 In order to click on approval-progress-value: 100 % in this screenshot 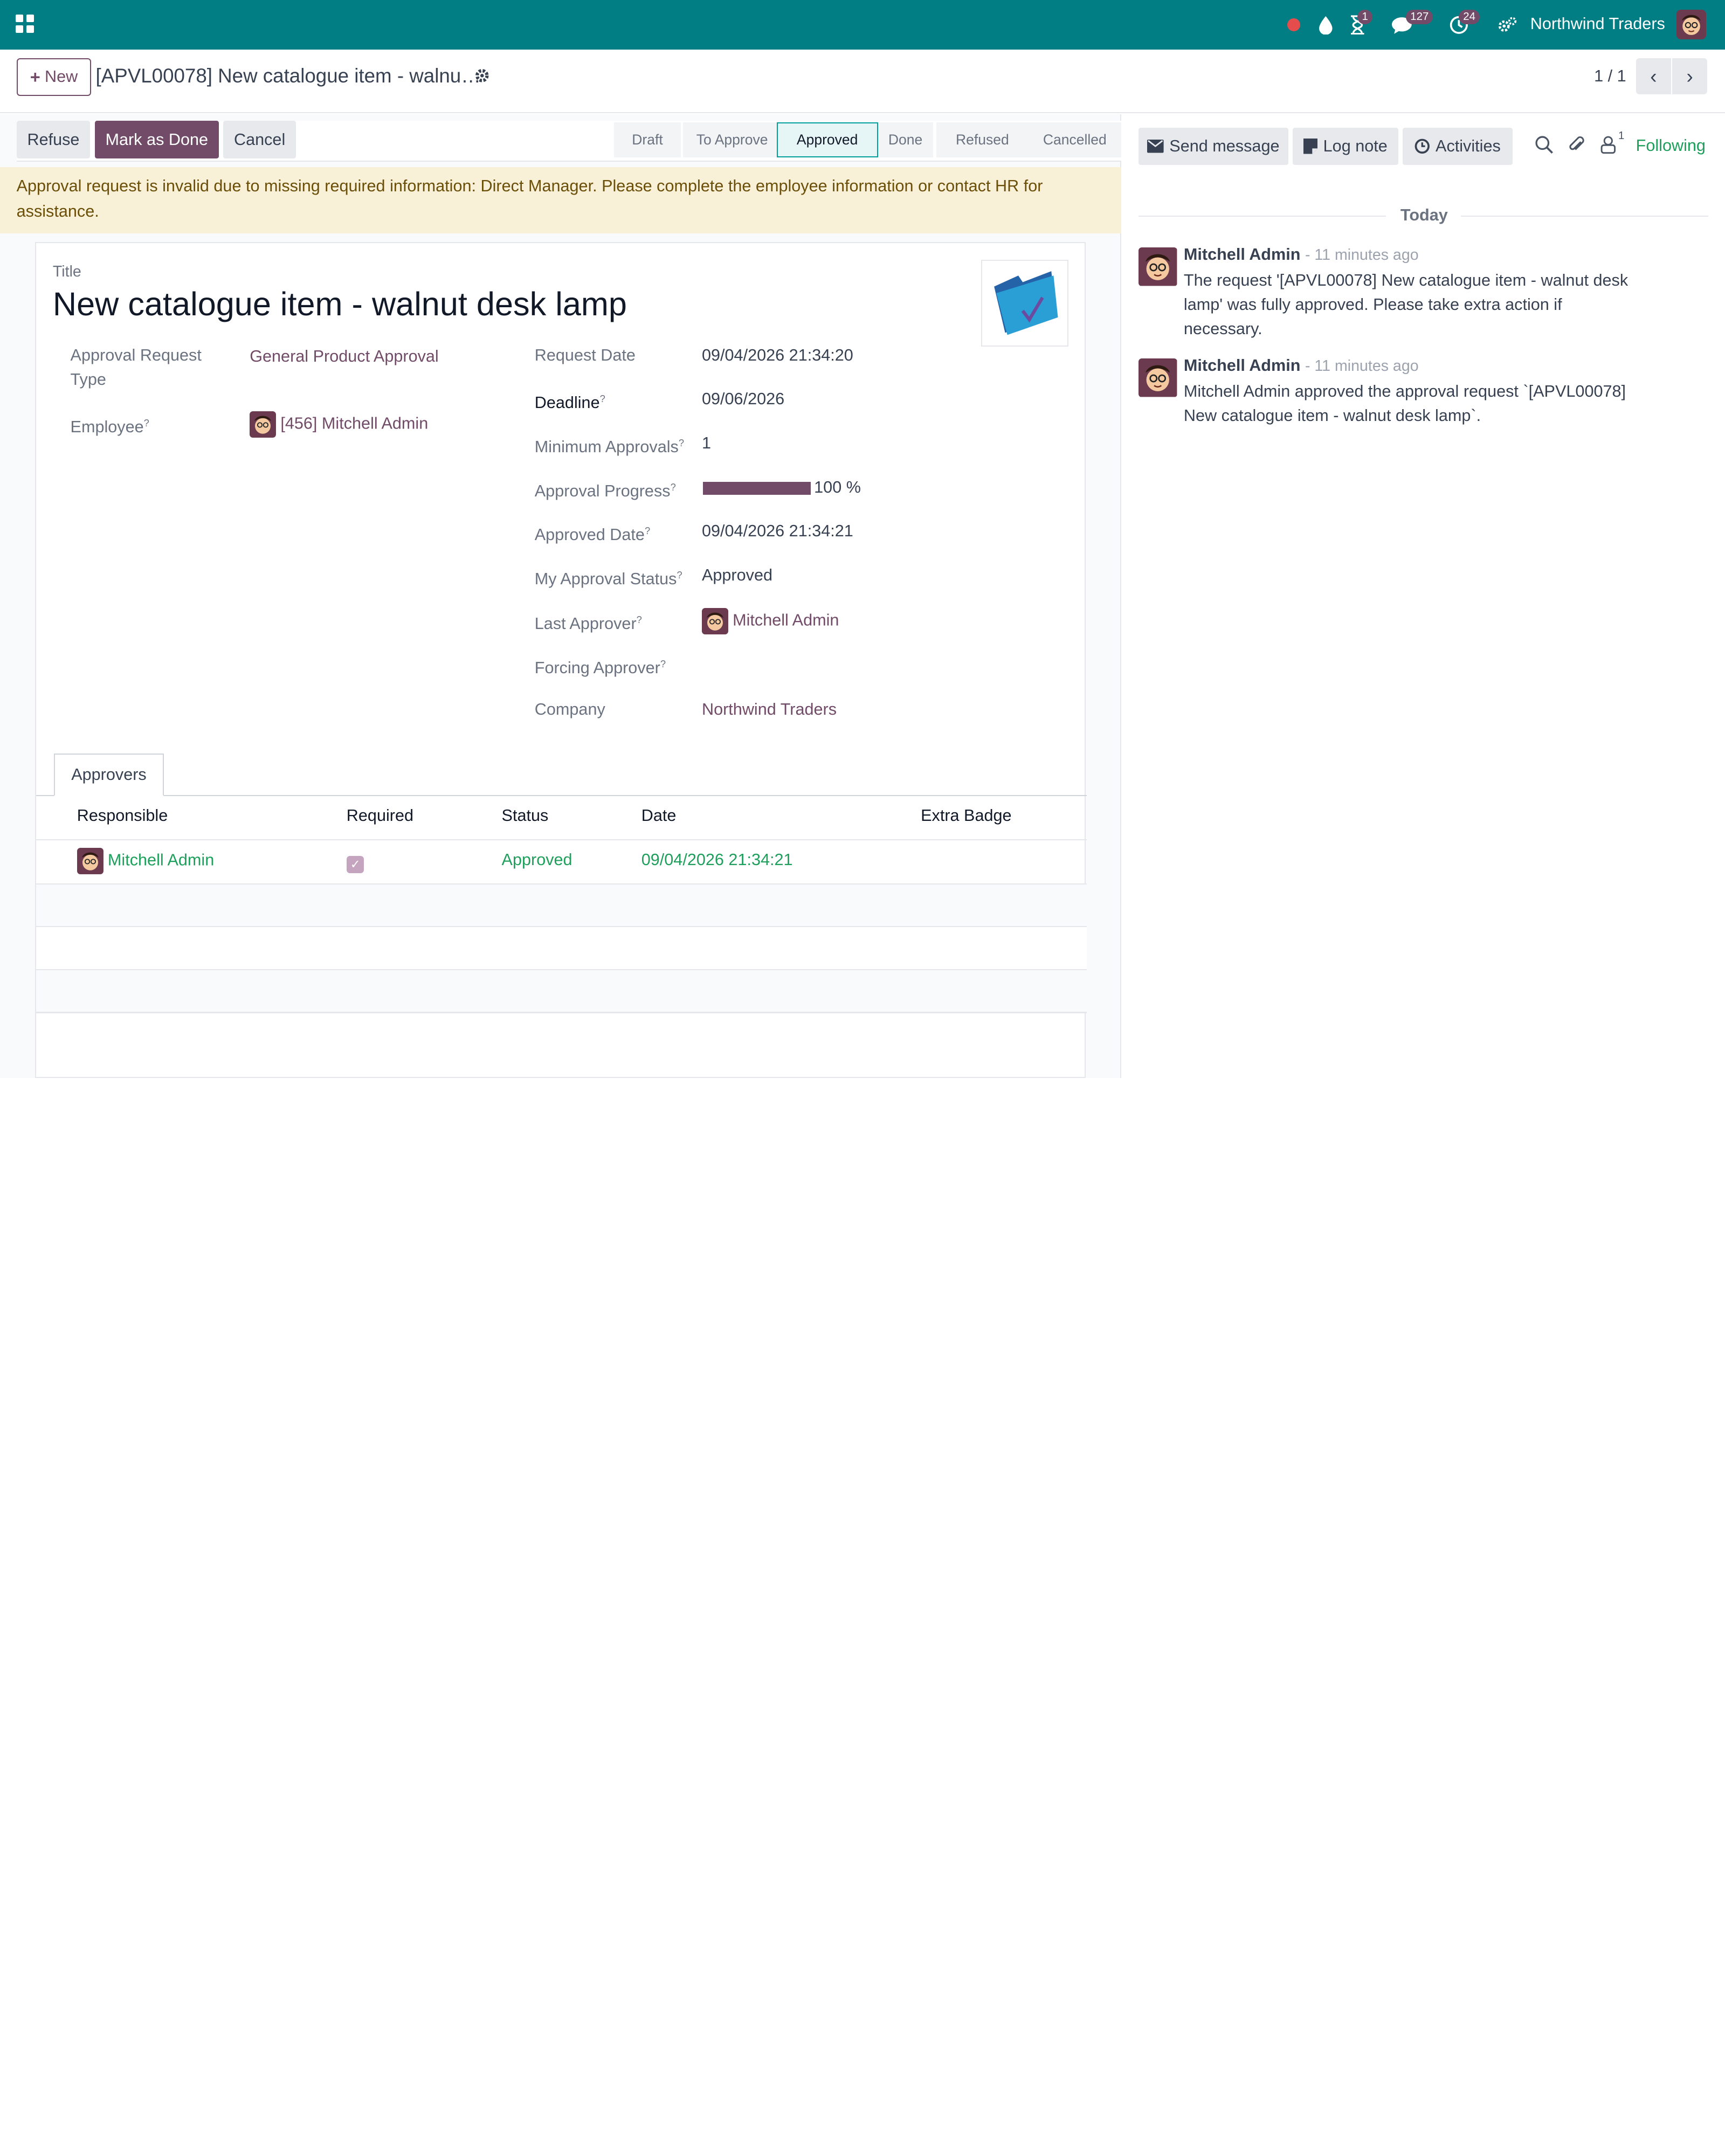, I will do `click(837, 487)`.